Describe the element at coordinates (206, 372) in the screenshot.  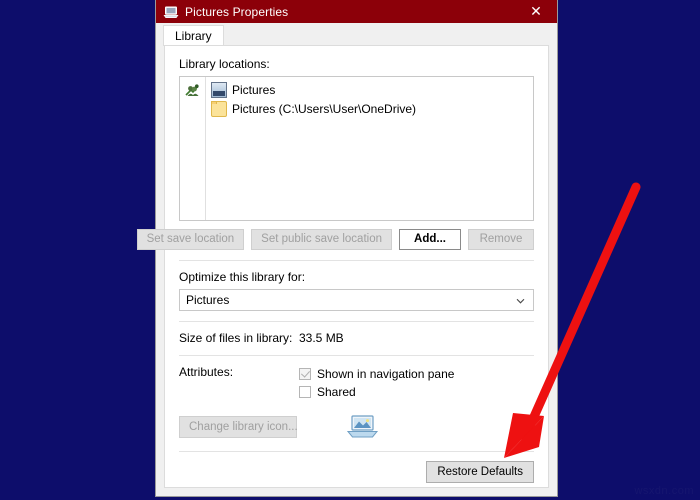
I see `attributes-label: Attributes:` at that location.